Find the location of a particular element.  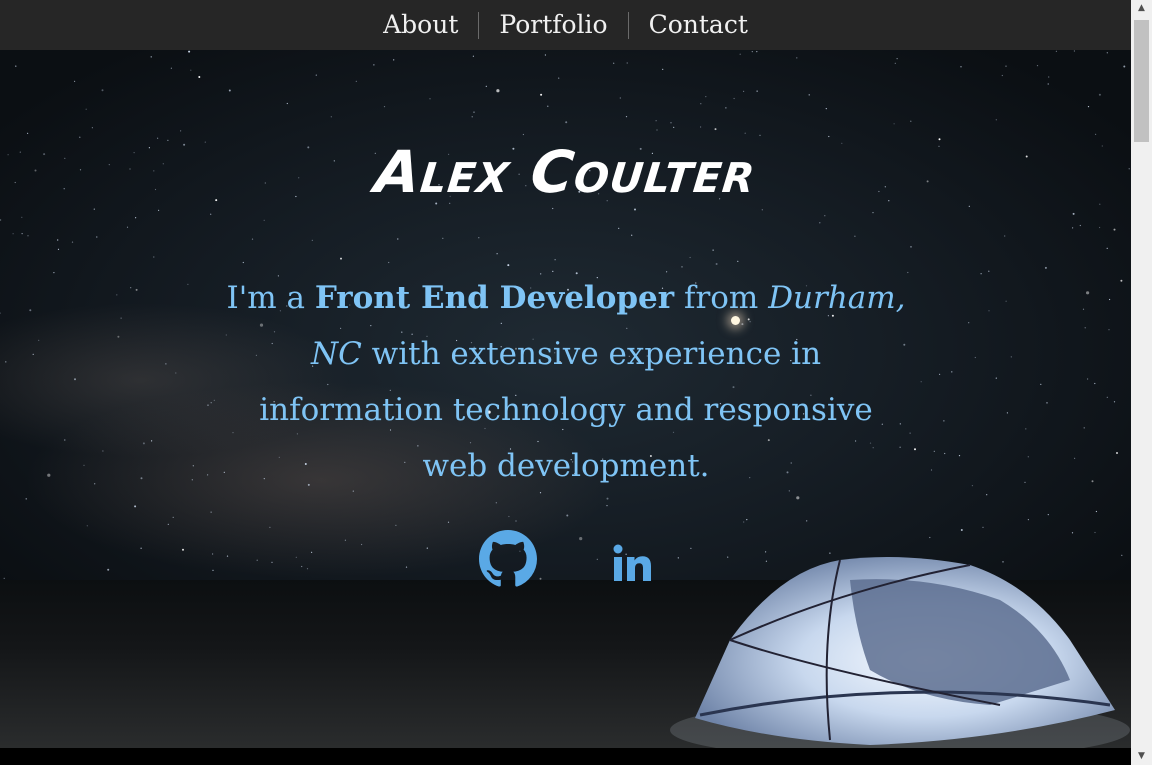

github-link is located at coordinates (508, 559).